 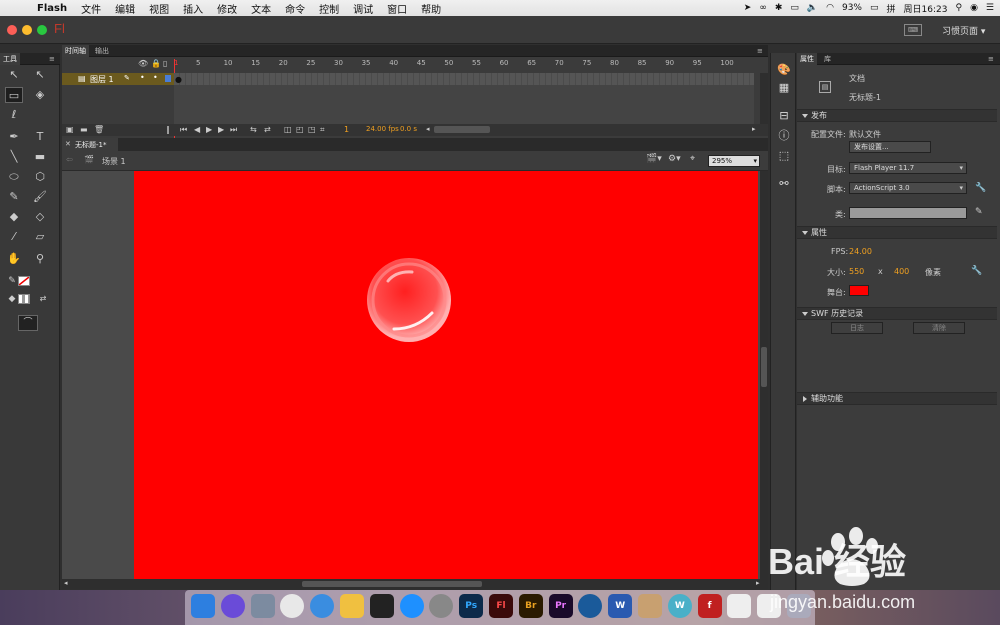 What do you see at coordinates (827, 59) in the screenshot?
I see `library-tab: 库` at bounding box center [827, 59].